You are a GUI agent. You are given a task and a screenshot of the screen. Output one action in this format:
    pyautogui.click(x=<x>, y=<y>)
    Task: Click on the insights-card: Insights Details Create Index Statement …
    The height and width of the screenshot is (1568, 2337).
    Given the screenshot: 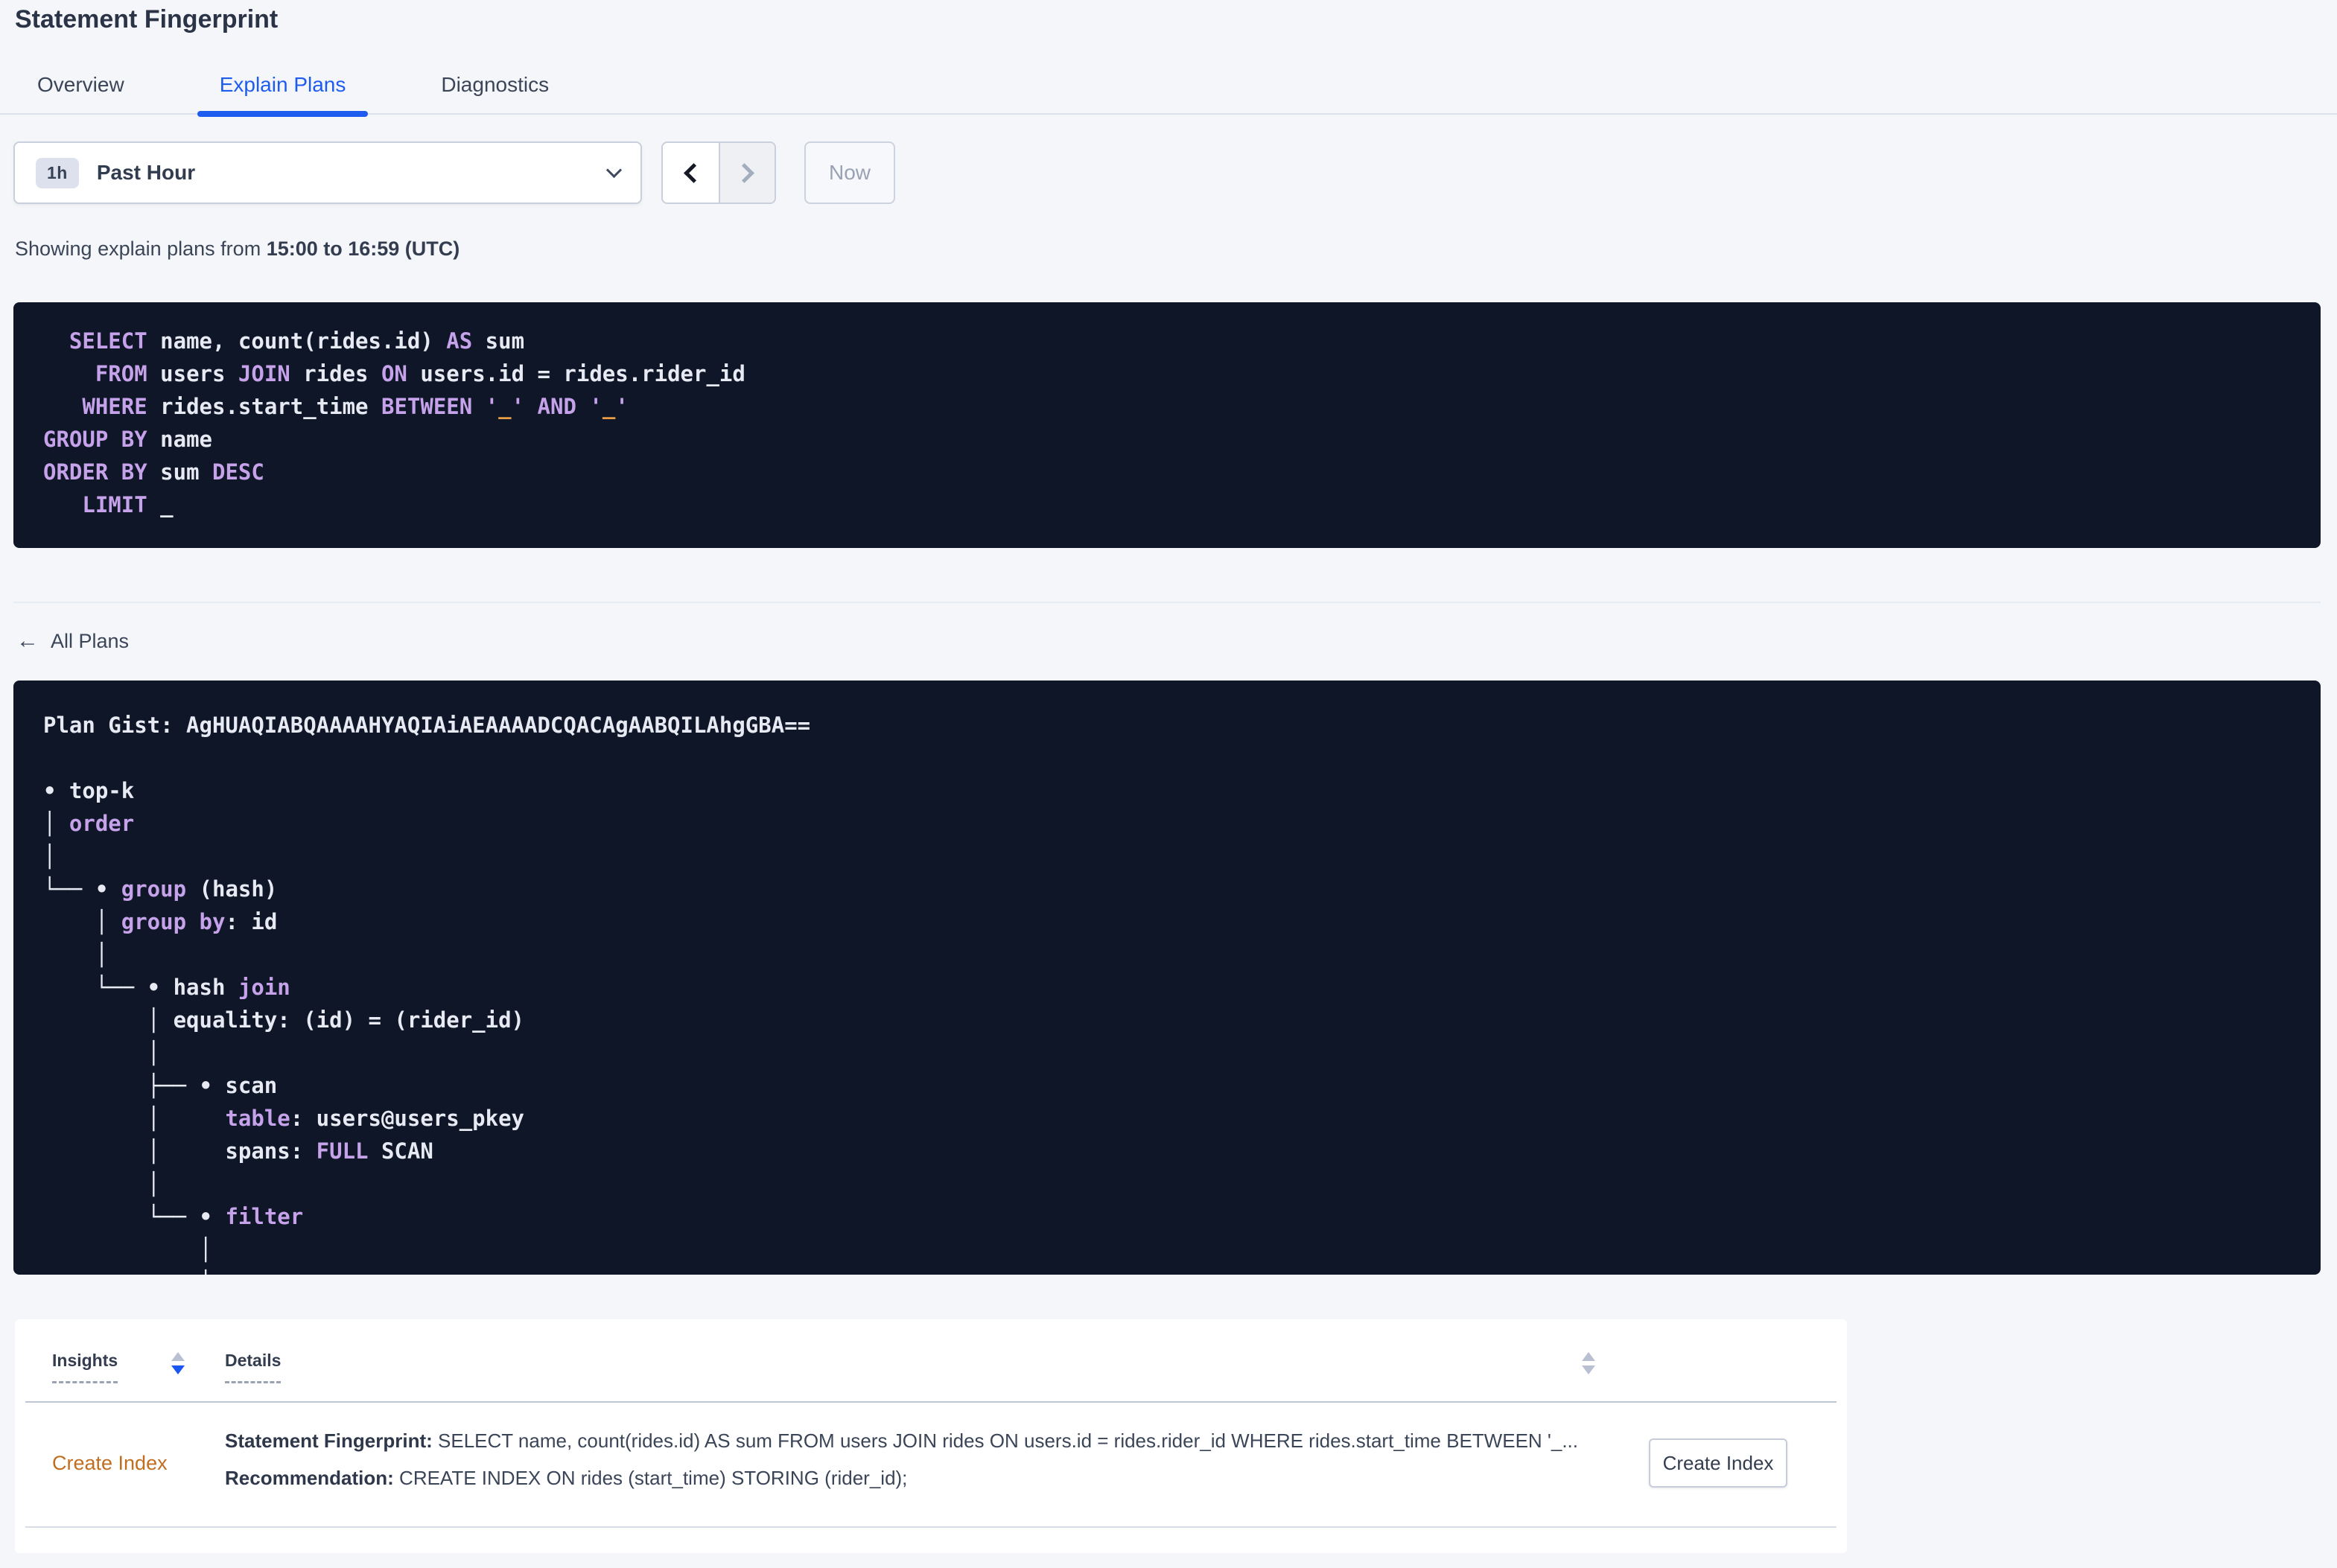 What is the action you would take?
    pyautogui.click(x=931, y=1436)
    